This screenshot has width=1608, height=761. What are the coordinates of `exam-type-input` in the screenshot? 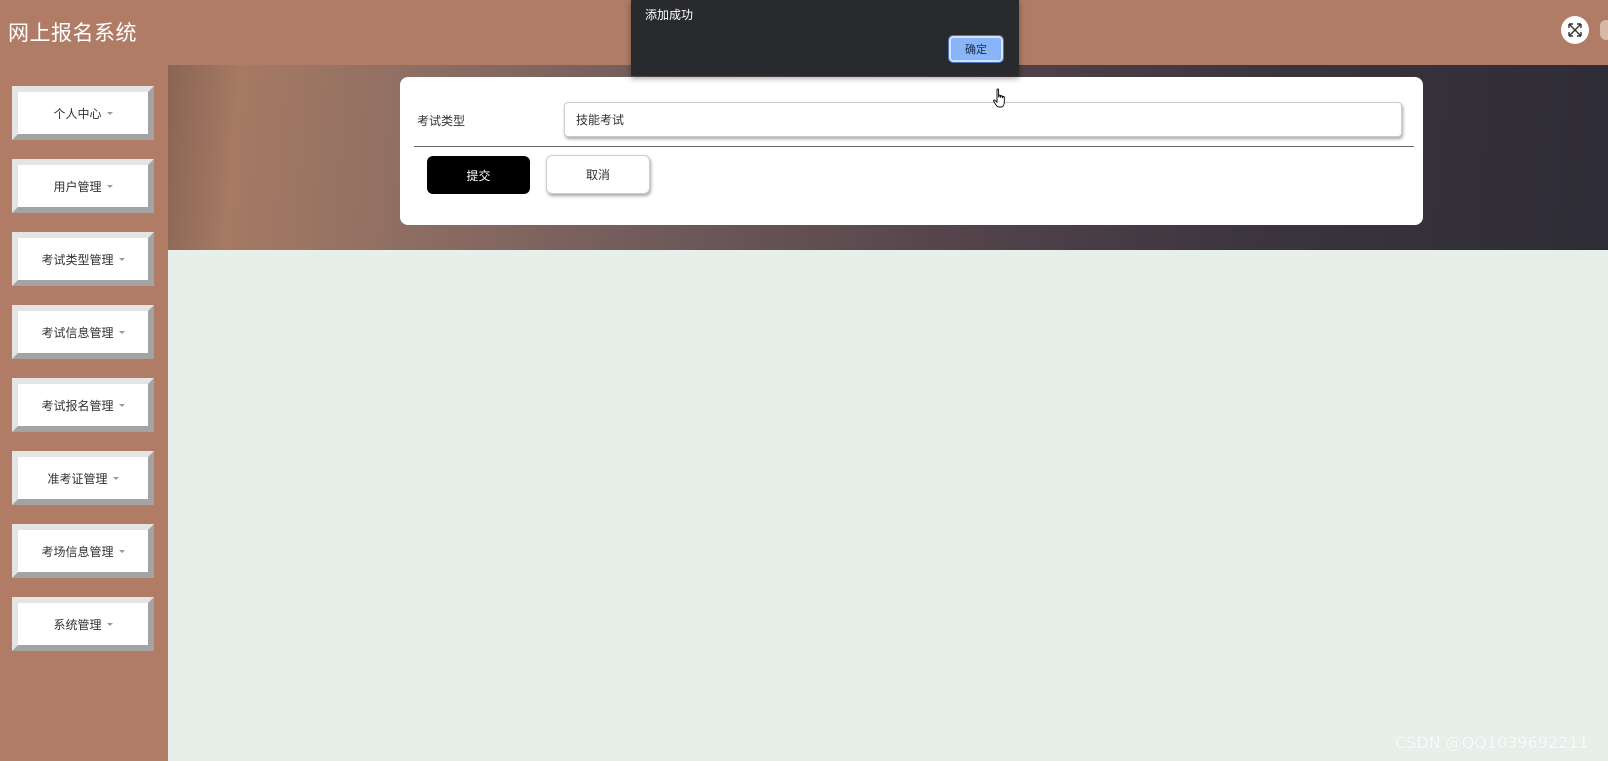 It's located at (983, 119).